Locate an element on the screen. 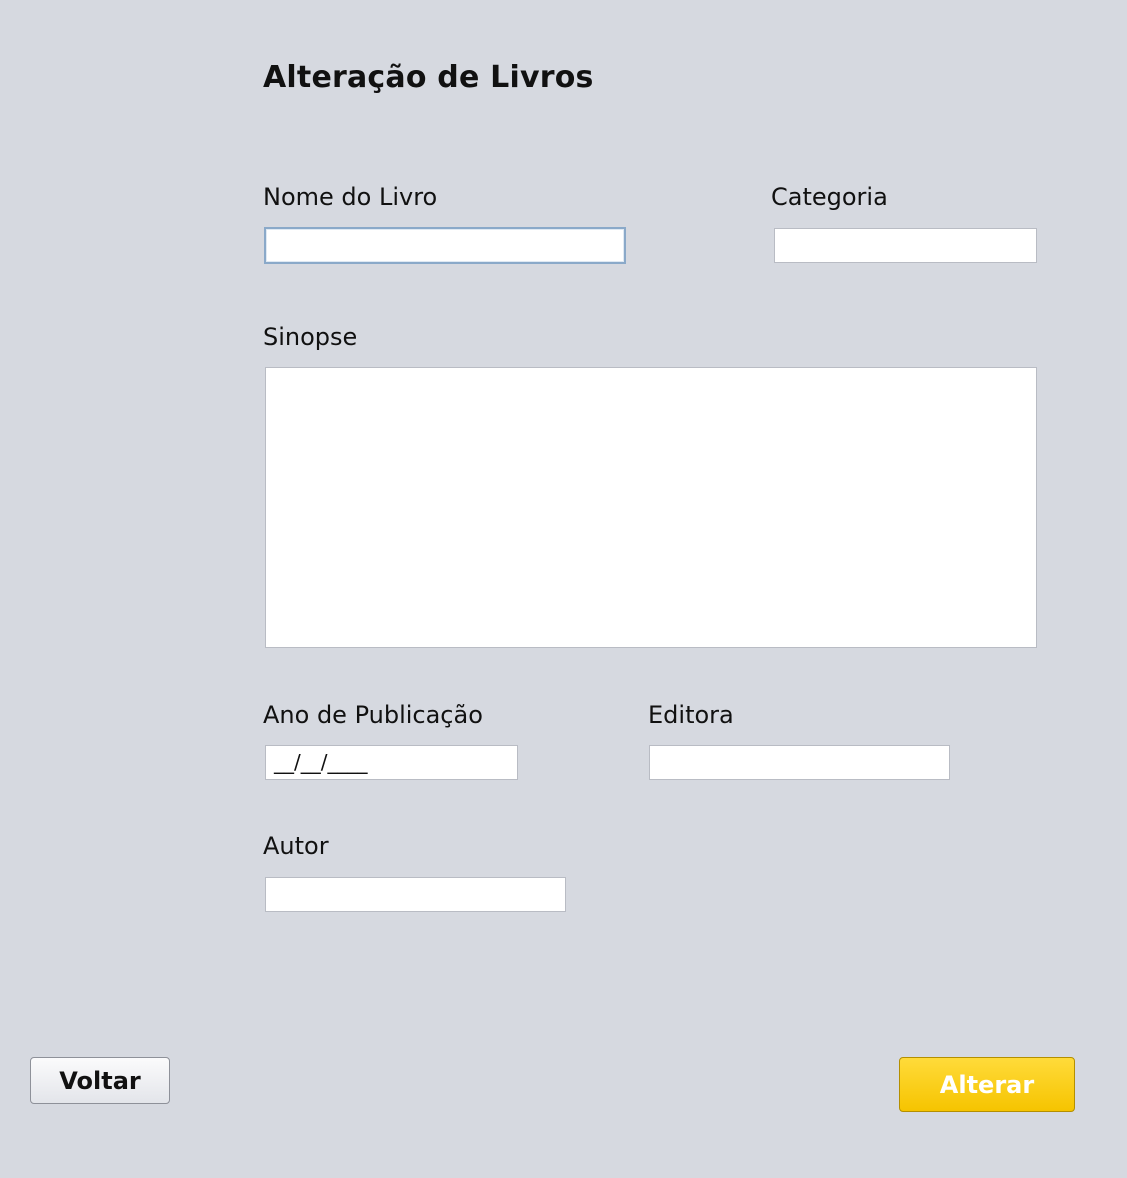 Image resolution: width=1127 pixels, height=1178 pixels. categoria-input is located at coordinates (905, 245).